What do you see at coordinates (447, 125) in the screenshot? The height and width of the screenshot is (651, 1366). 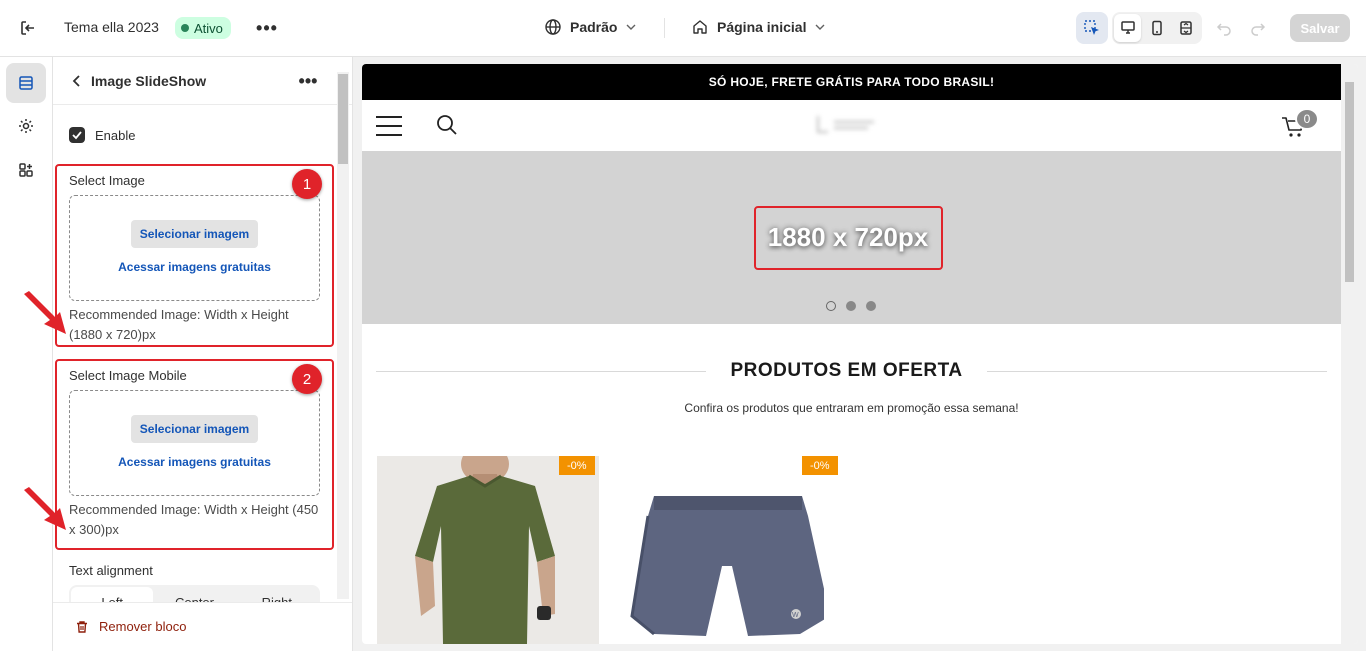 I see `search-icon` at bounding box center [447, 125].